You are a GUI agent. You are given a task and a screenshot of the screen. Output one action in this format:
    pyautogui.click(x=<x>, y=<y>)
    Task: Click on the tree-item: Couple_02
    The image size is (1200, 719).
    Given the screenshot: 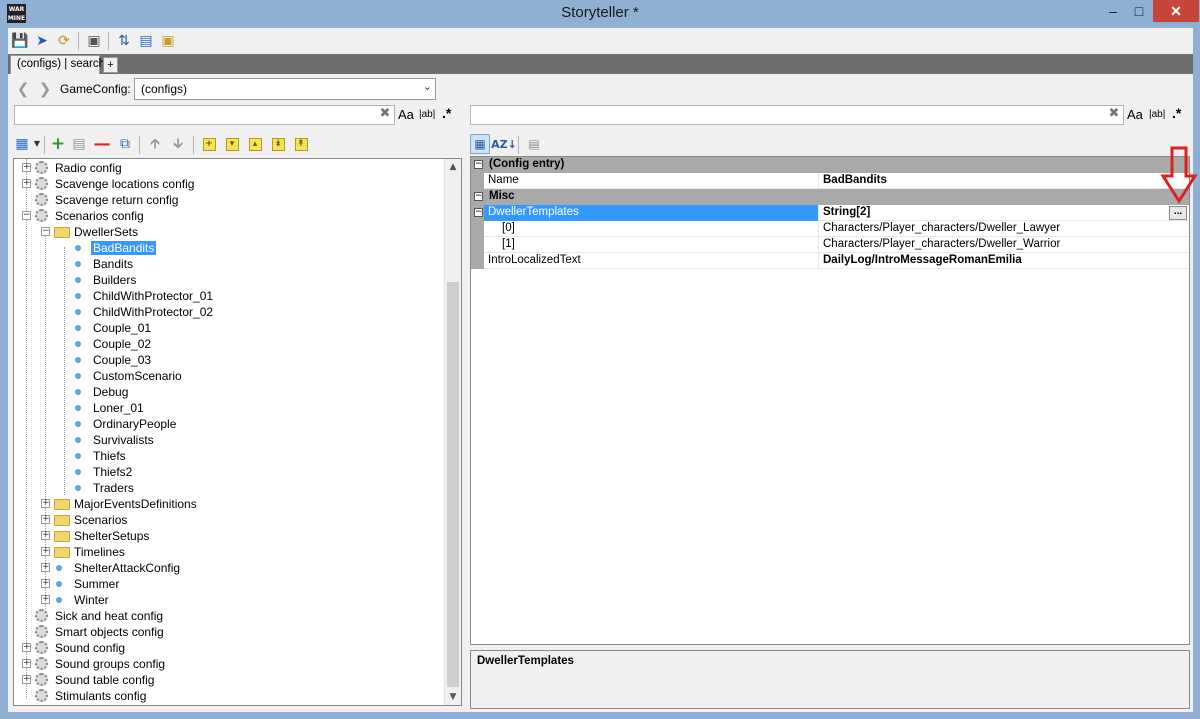 What is the action you would take?
    pyautogui.click(x=229, y=344)
    